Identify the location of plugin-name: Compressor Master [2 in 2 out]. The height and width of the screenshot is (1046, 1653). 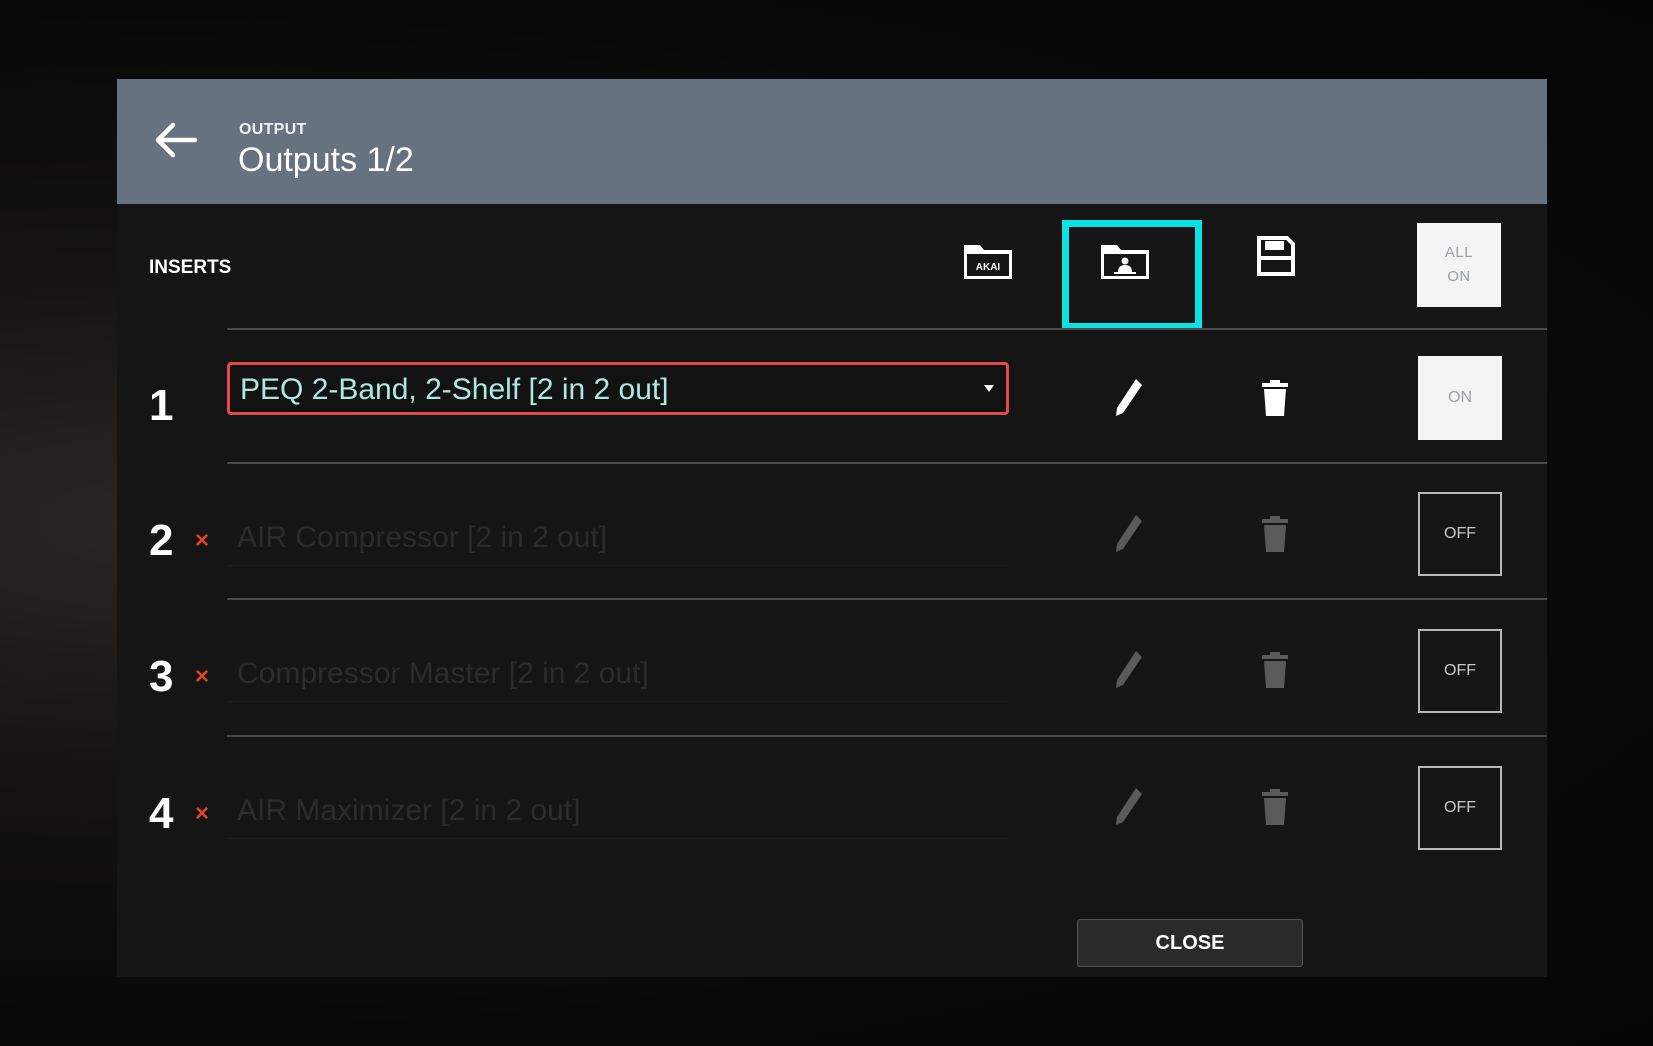
(443, 673).